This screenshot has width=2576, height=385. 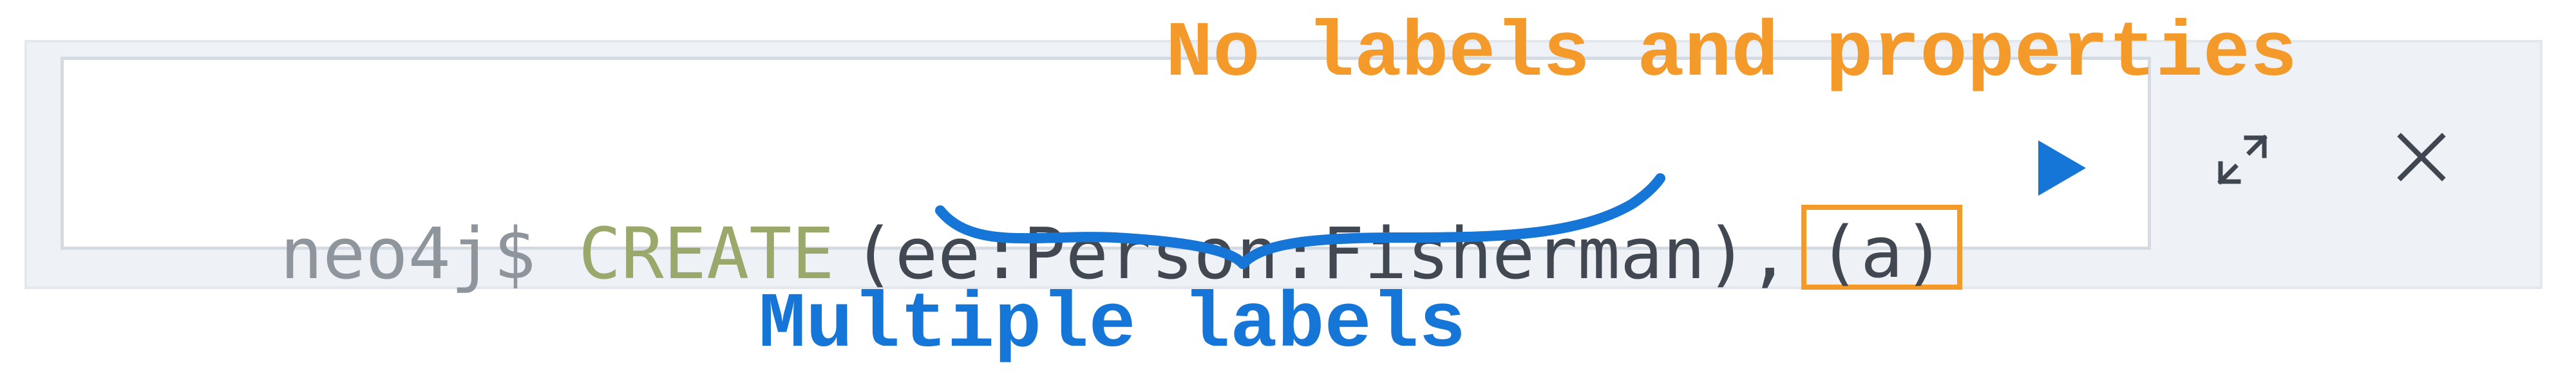 I want to click on play-icon, so click(x=2062, y=168).